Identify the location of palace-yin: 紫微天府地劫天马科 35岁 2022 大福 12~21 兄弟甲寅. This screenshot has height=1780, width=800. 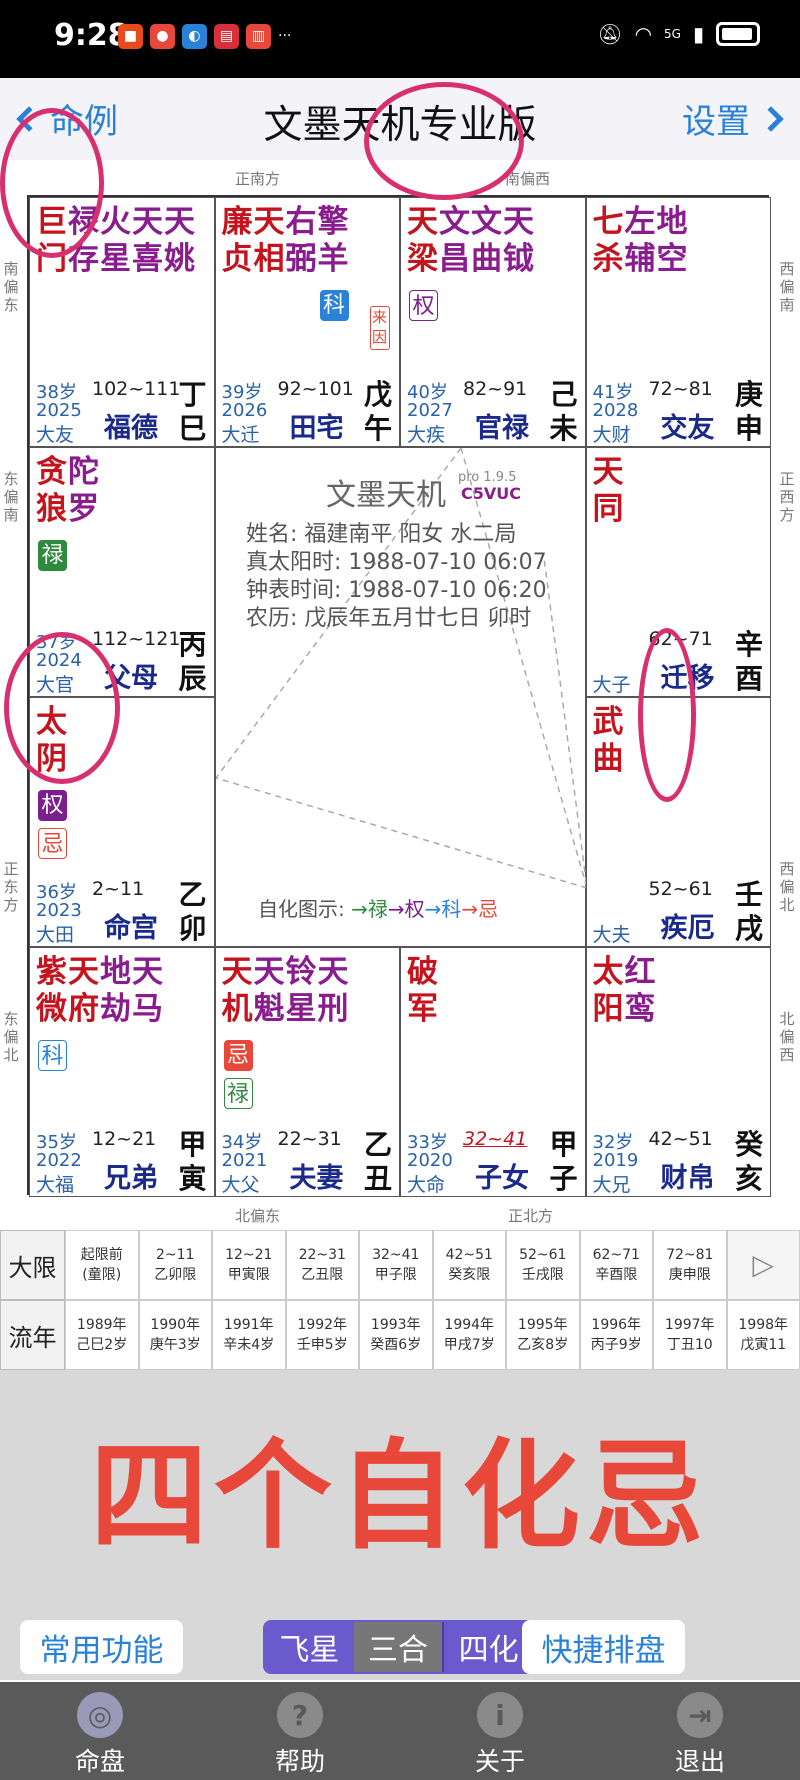
(122, 1072).